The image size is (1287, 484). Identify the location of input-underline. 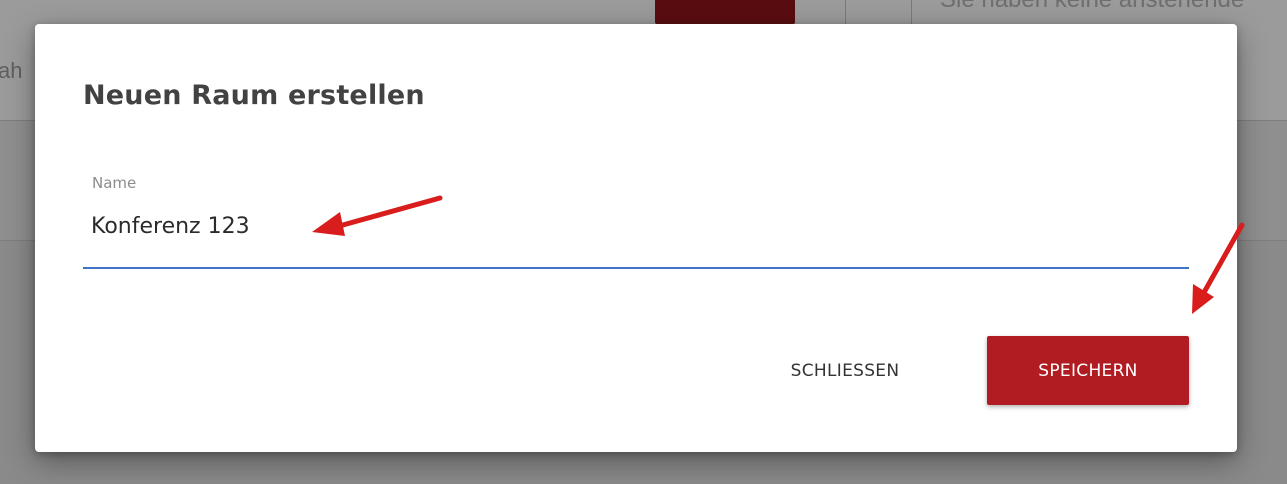
(636, 268).